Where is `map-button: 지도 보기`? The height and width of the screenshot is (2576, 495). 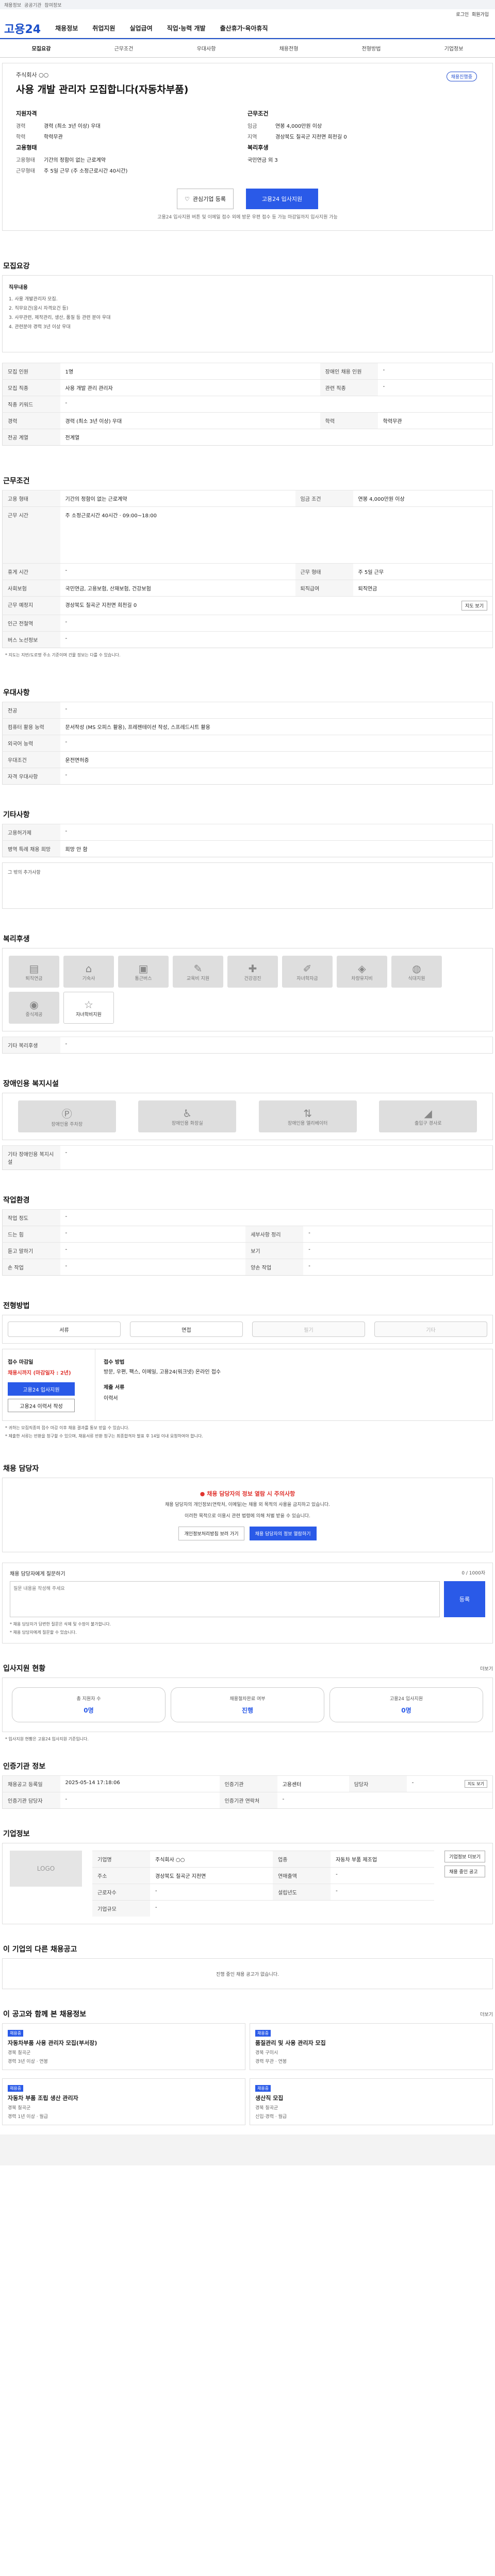 map-button: 지도 보기 is located at coordinates (474, 606).